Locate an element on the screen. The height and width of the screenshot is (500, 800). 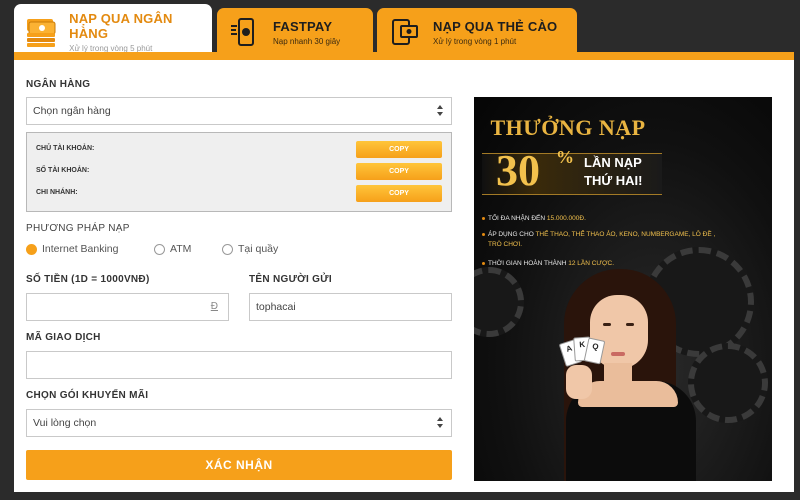
branch-label: CHI NHÁNH: is located at coordinates (57, 192).